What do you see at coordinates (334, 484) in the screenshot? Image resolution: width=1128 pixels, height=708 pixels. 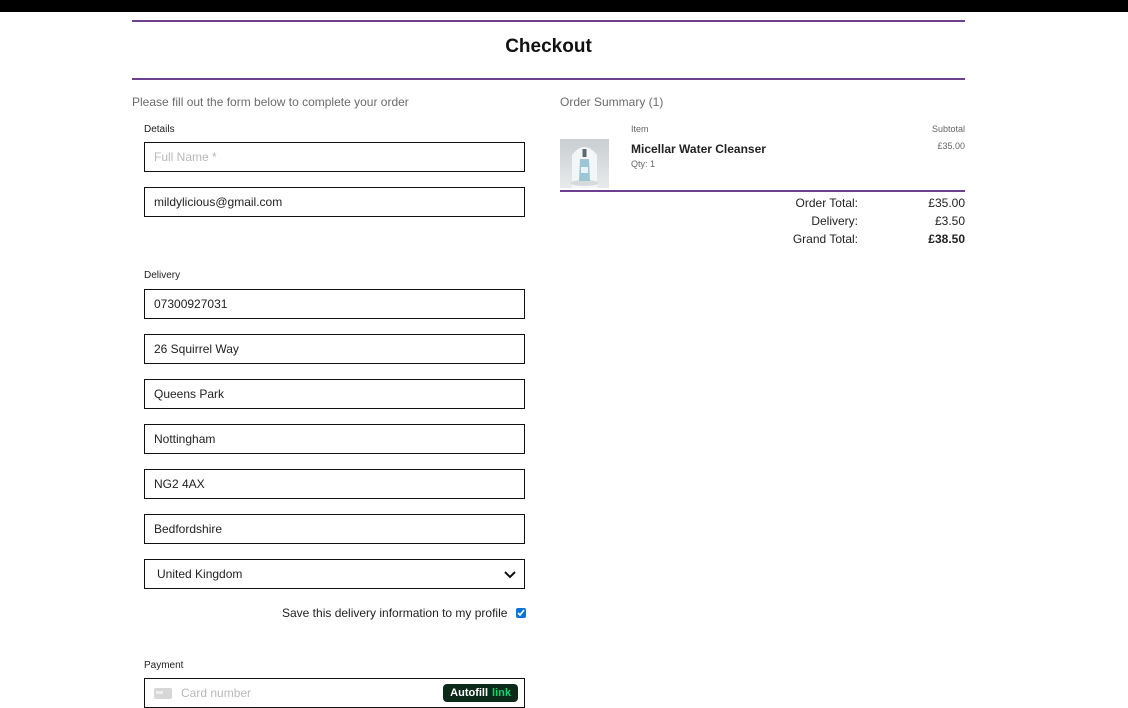 I see `postcode-input` at bounding box center [334, 484].